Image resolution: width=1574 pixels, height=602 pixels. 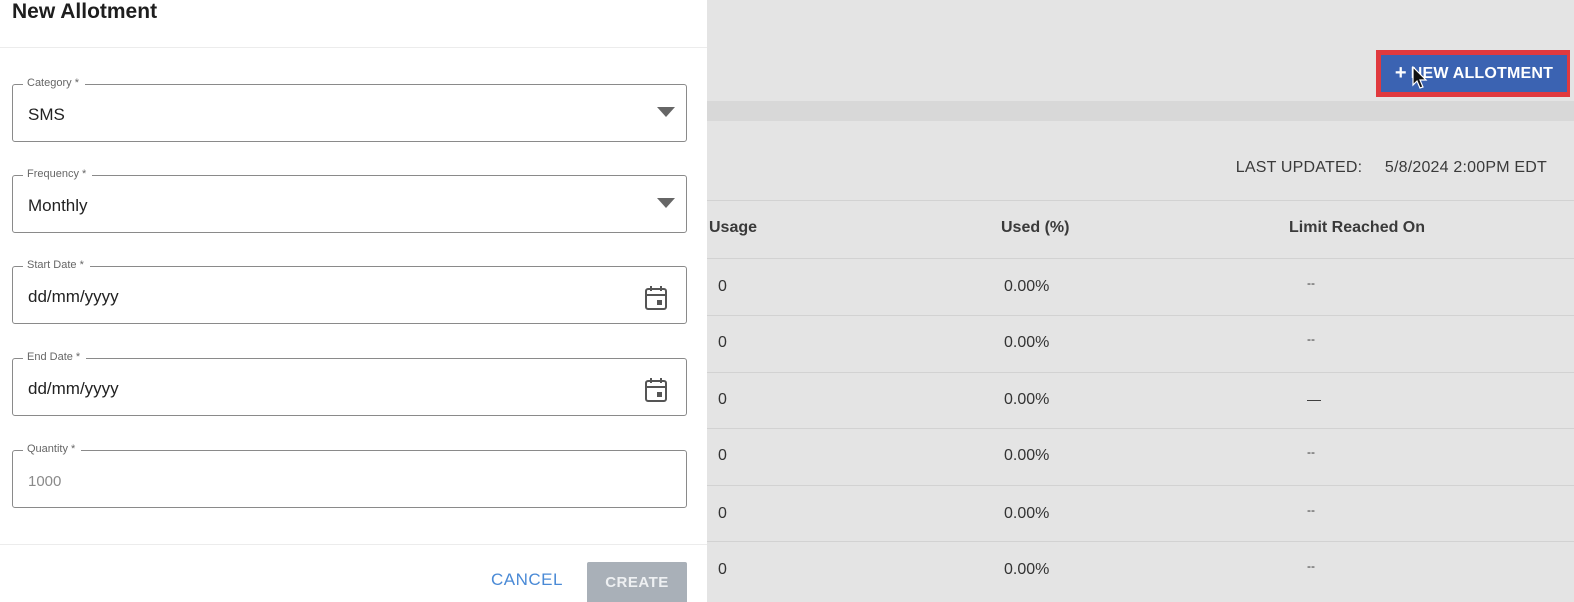 What do you see at coordinates (1140, 200) in the screenshot?
I see `table-top-border` at bounding box center [1140, 200].